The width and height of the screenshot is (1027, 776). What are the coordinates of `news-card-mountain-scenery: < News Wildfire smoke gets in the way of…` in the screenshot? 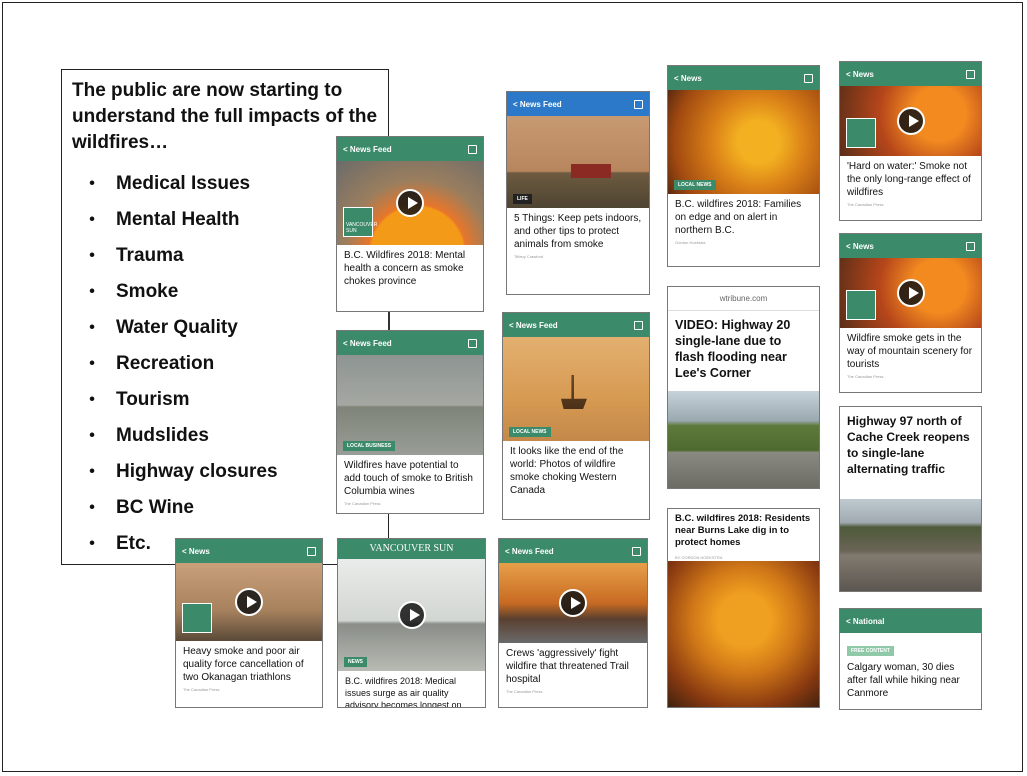 It's located at (910, 313).